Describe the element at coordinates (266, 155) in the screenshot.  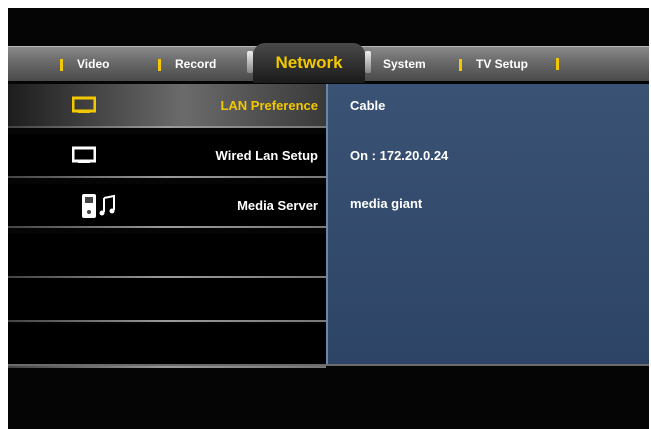
I see `menu-item-label: Wired Lan Setup` at that location.